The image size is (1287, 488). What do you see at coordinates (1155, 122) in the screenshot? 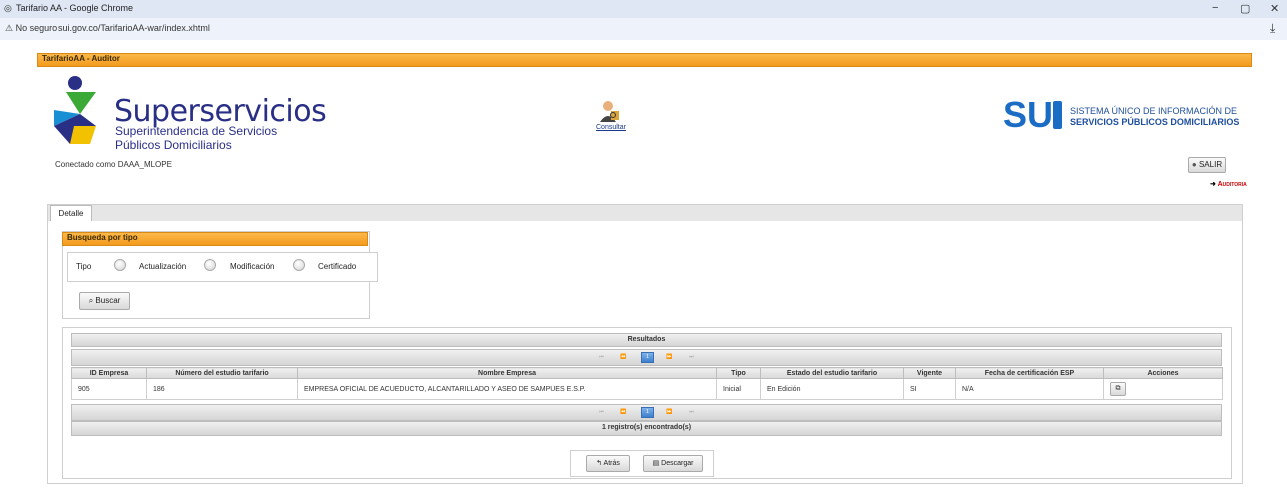
I see `sui-title-line2: SERVICIOS PÚBLICOS DOMICILIARIOS` at bounding box center [1155, 122].